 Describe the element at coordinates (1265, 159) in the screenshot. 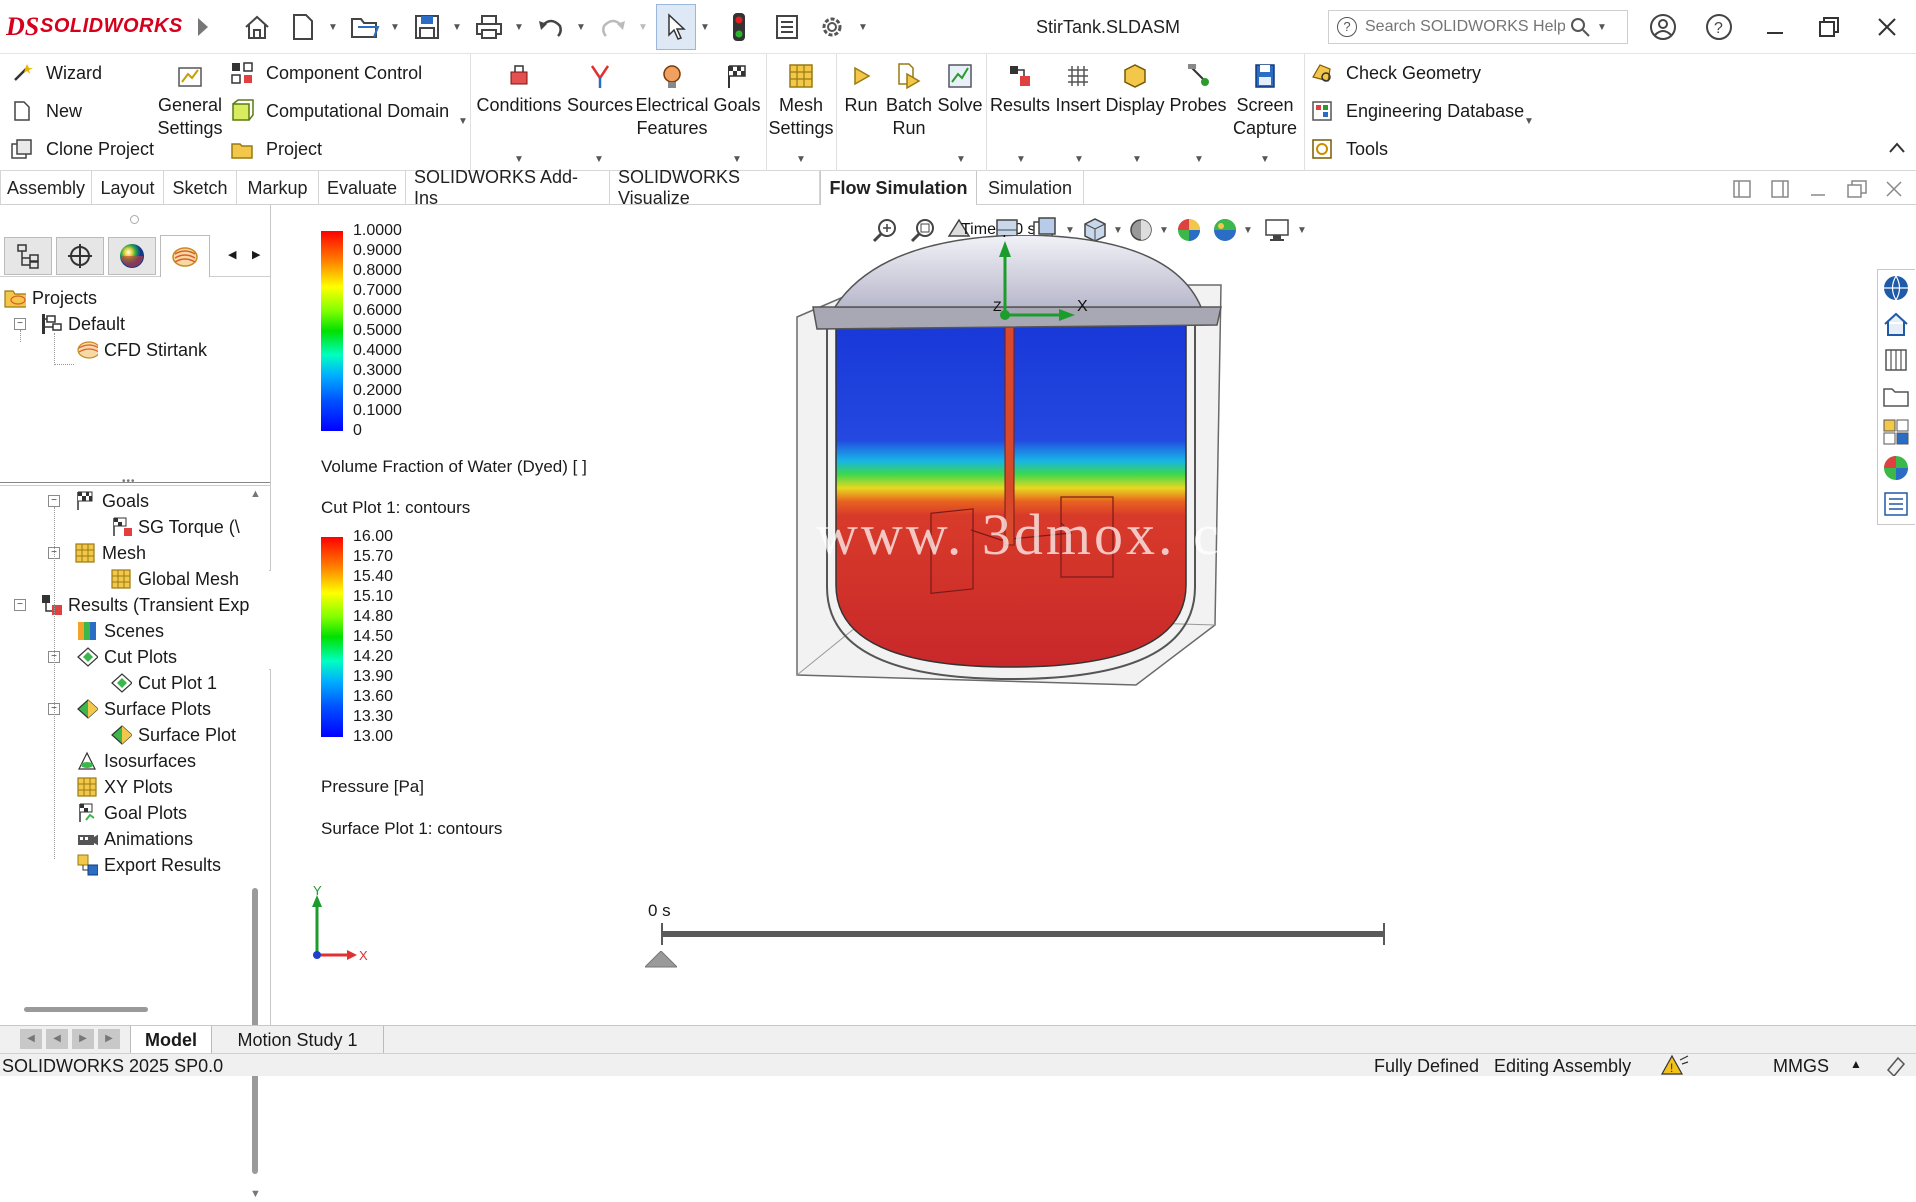

I see `screen-capture-dropdown-caret: ▼` at that location.